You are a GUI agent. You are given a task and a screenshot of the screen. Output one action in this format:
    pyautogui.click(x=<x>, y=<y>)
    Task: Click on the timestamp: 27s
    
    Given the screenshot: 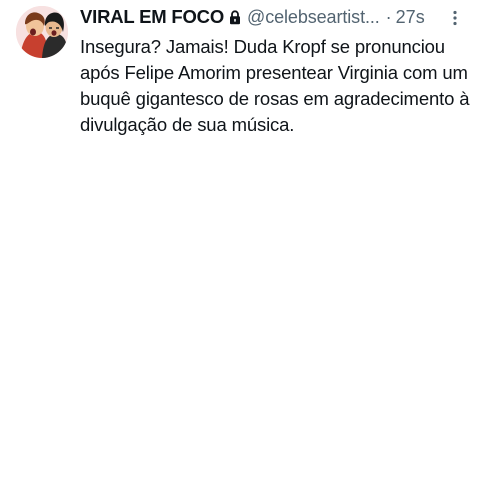 What is the action you would take?
    pyautogui.click(x=410, y=17)
    